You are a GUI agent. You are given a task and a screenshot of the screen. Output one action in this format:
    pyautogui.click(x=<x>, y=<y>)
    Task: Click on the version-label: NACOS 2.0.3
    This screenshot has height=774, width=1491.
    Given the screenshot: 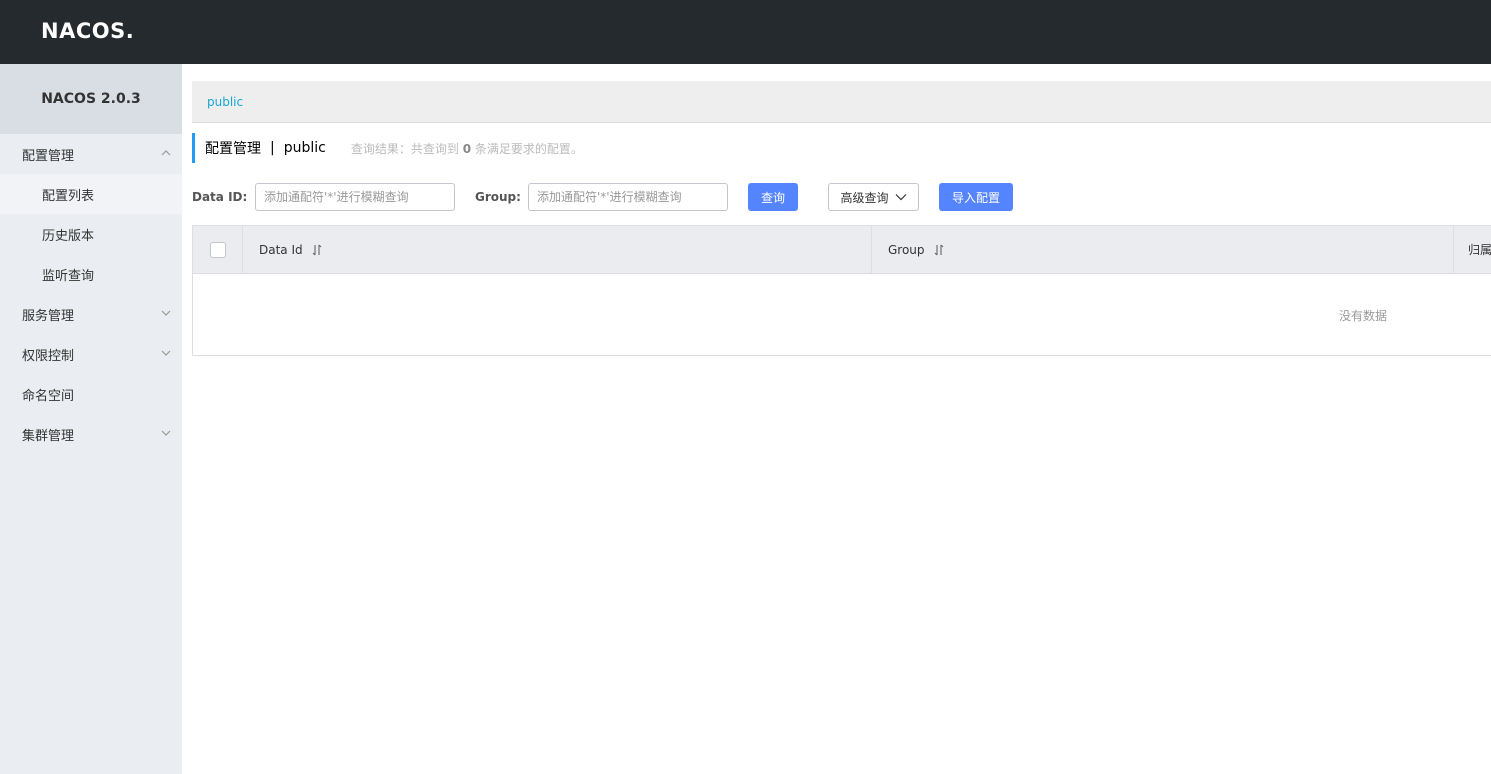 What is the action you would take?
    pyautogui.click(x=91, y=99)
    